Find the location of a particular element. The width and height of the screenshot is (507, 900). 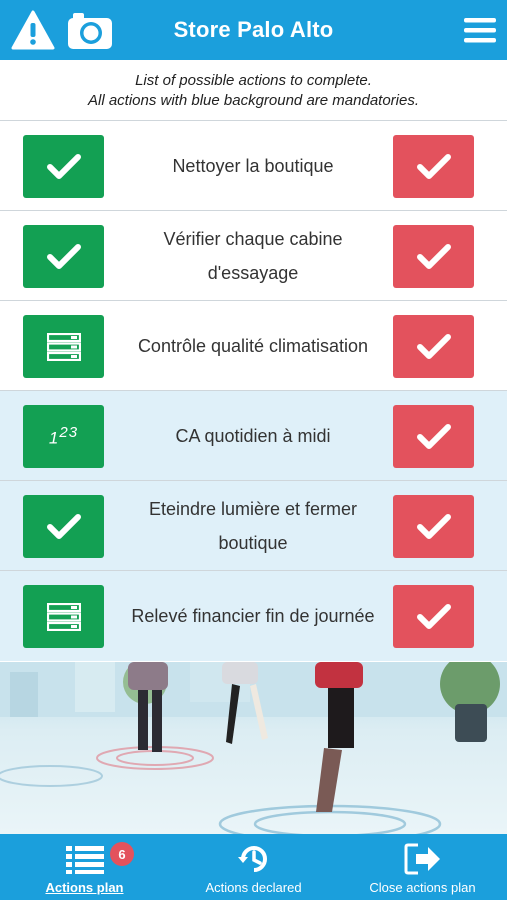

action-row: Relevé financier fin de journée is located at coordinates (253, 616).